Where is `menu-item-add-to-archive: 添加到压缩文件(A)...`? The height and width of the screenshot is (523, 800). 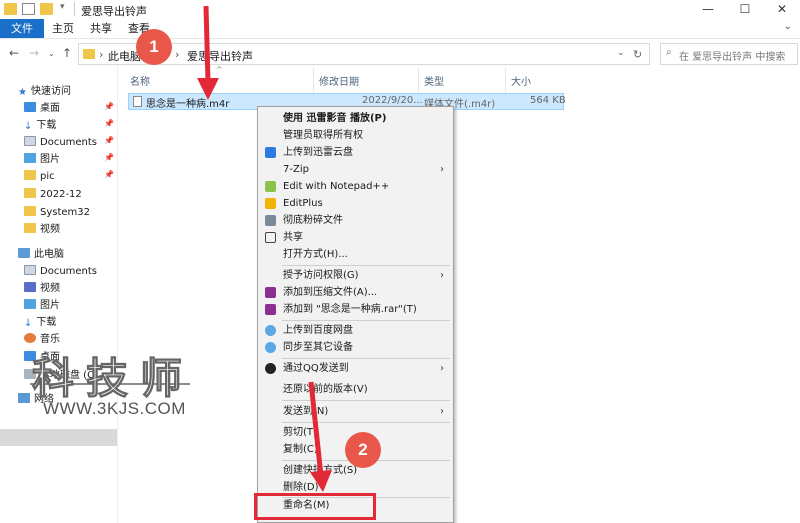 menu-item-add-to-archive: 添加到压缩文件(A)... is located at coordinates (355, 292).